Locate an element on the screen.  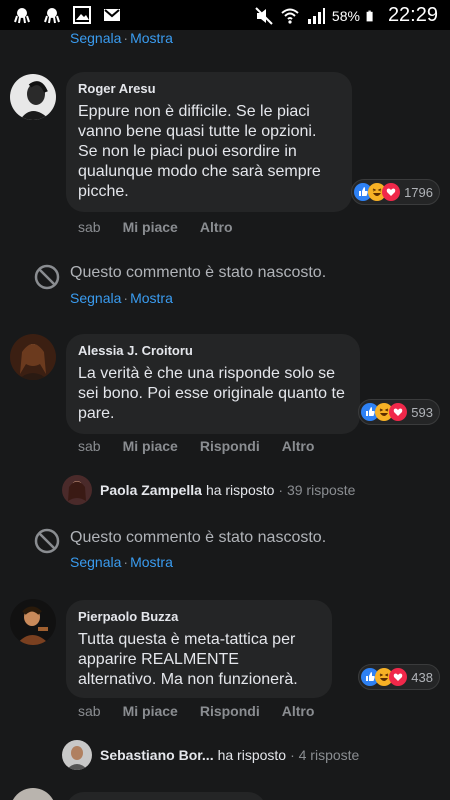
comment-bubble is located at coordinates (166, 796).